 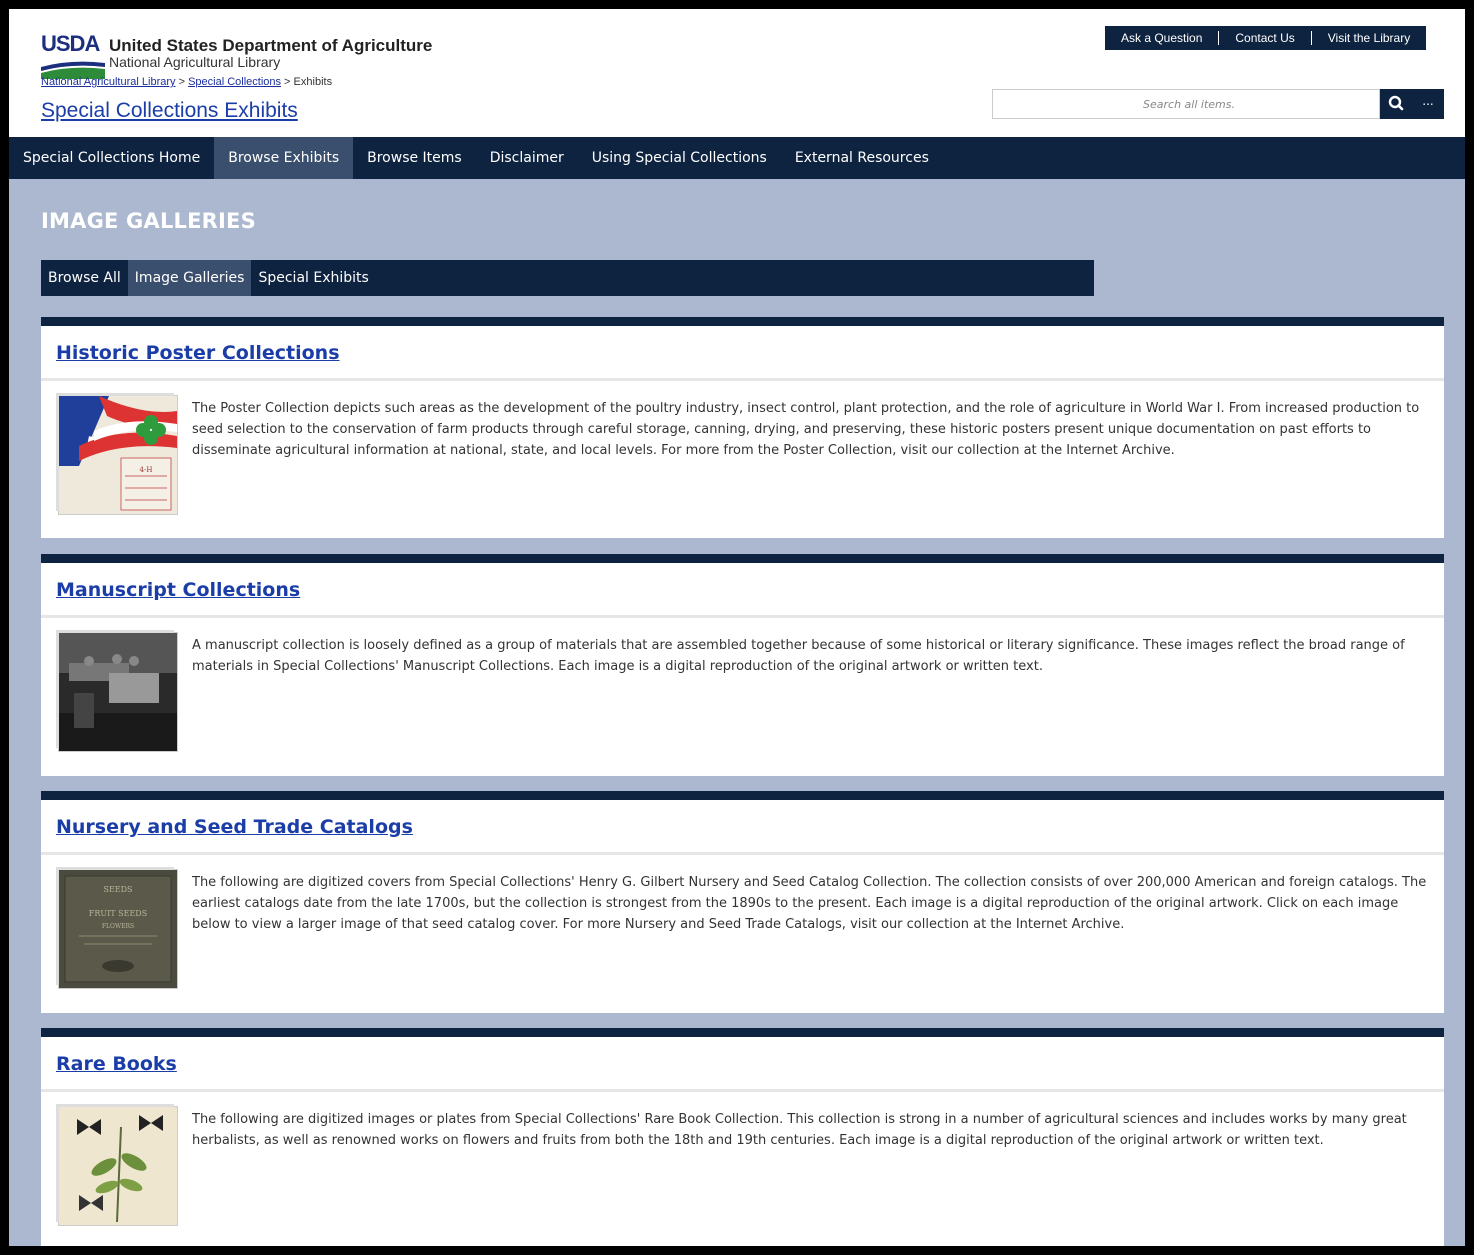 I want to click on search-button, so click(x=1396, y=104).